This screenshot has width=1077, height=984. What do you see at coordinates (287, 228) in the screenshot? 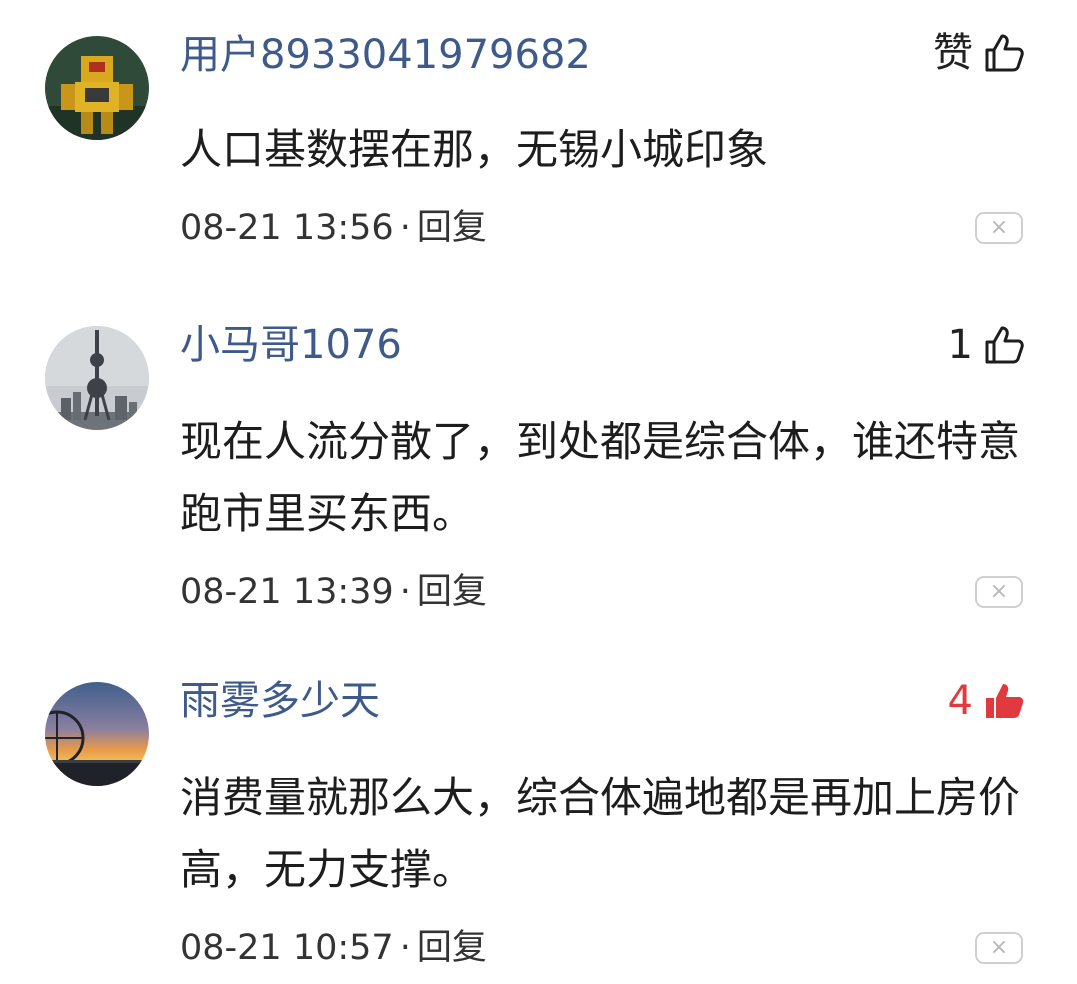
I see `timestamp: 08-21 13:56` at bounding box center [287, 228].